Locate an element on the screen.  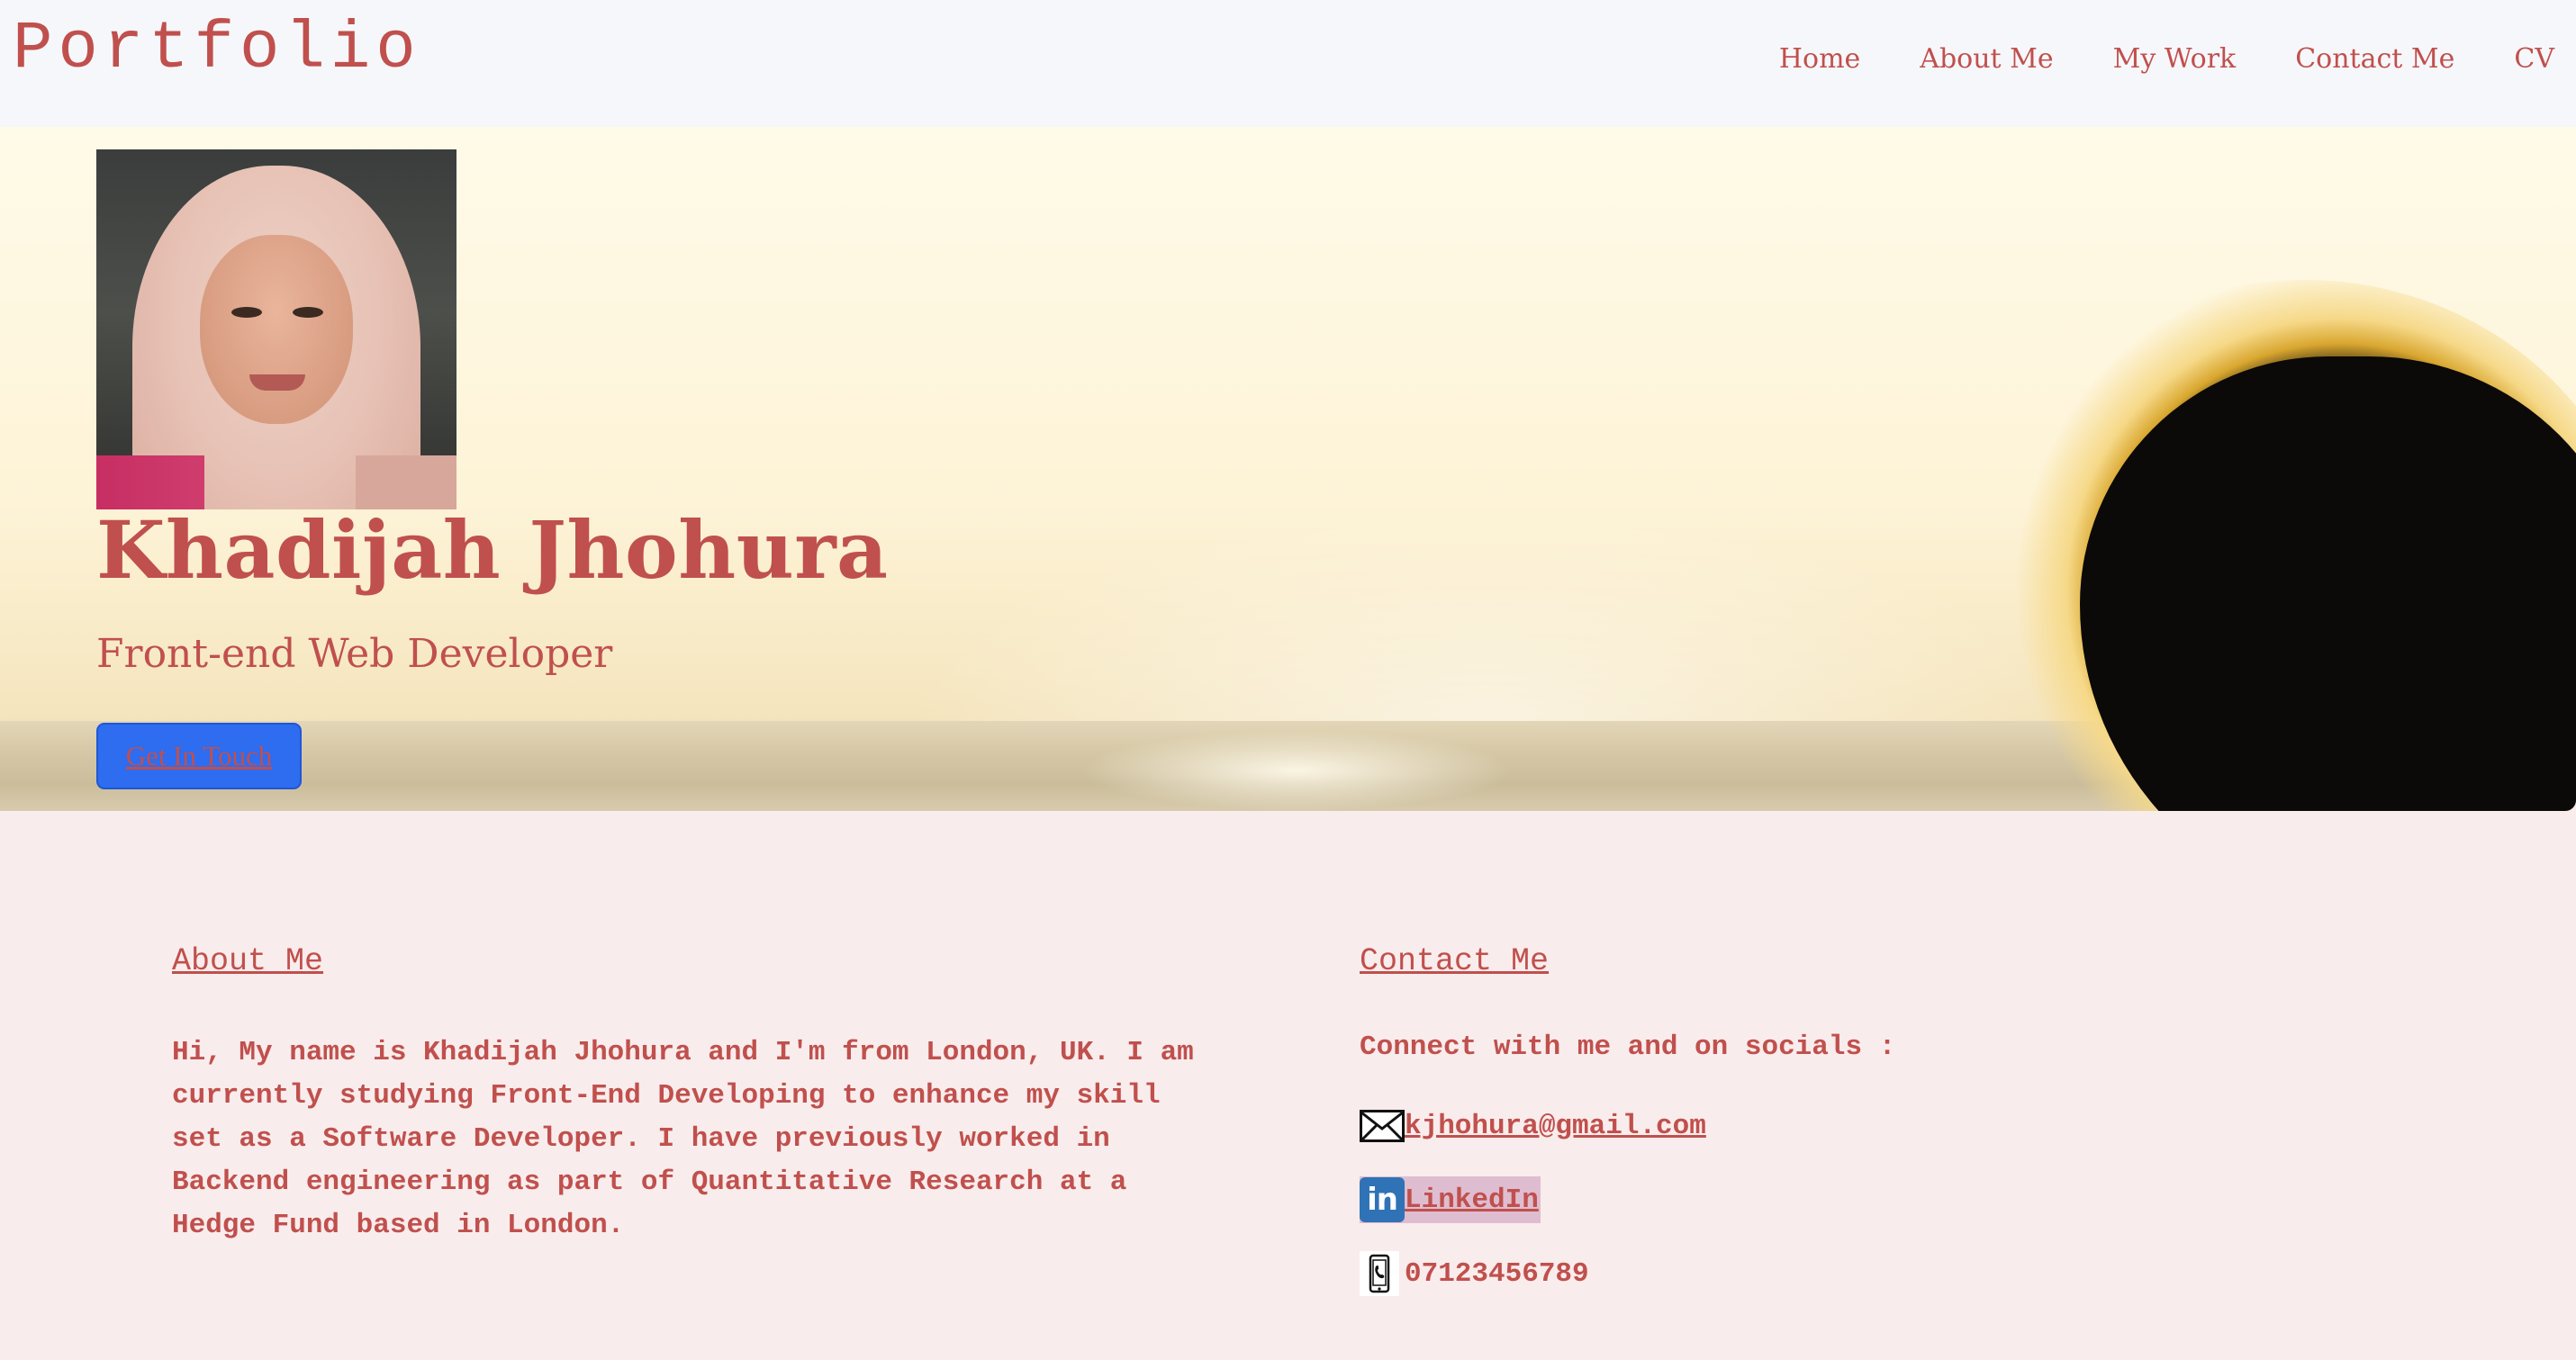
brand-logo: Portfolio is located at coordinates (217, 49).